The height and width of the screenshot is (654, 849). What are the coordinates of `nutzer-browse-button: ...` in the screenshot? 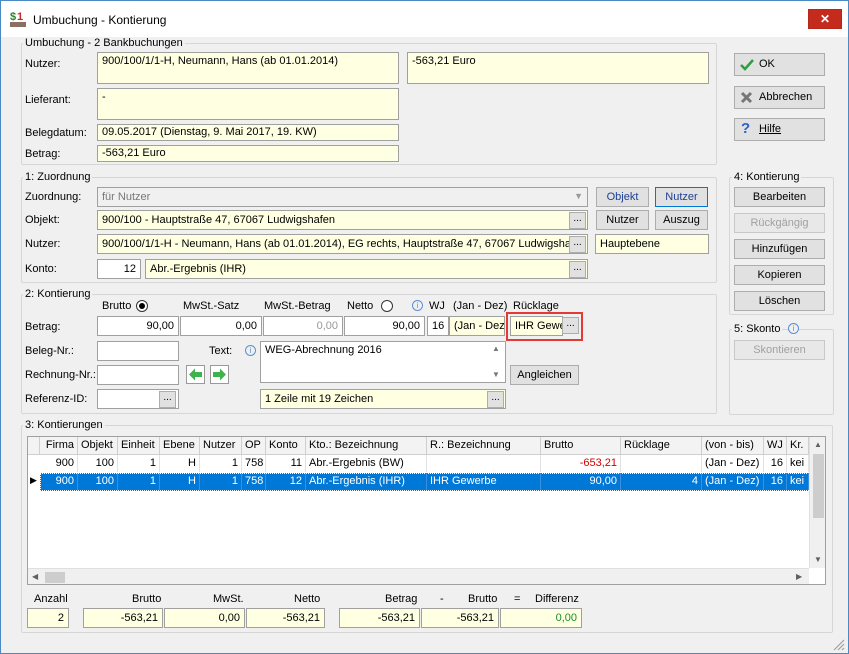 It's located at (577, 244).